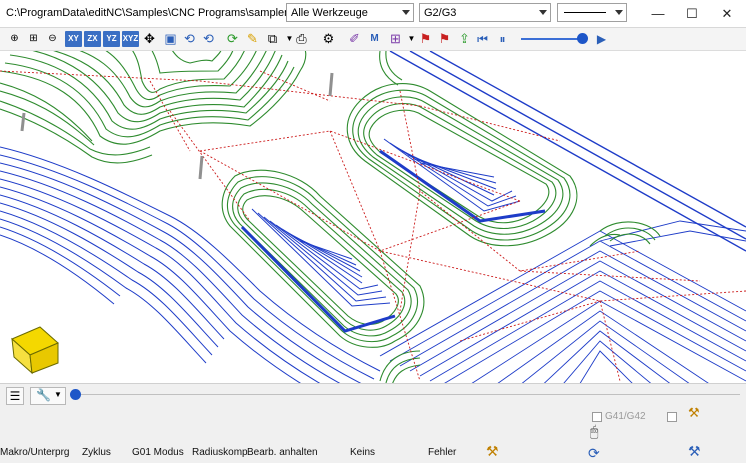 The image size is (746, 463). What do you see at coordinates (73, 39) in the screenshot?
I see `view-xy-button: XY` at bounding box center [73, 39].